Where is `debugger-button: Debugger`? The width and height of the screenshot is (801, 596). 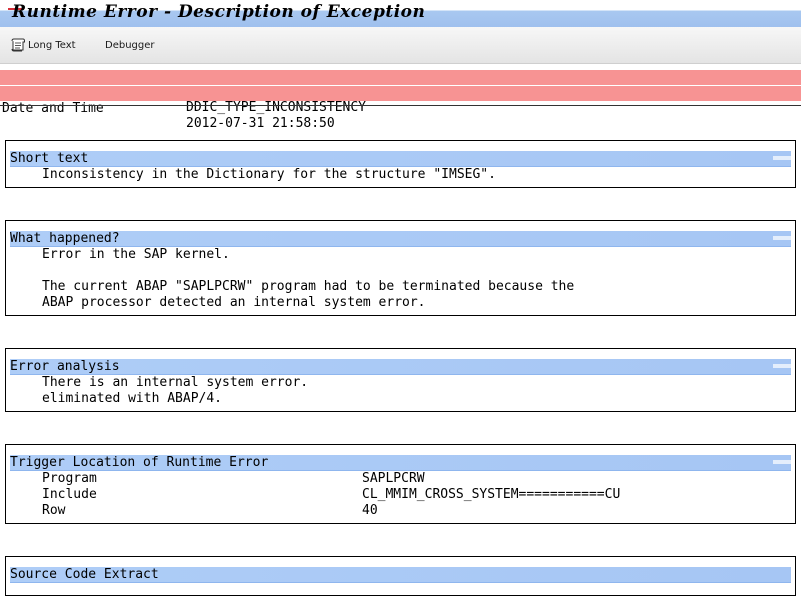
debugger-button: Debugger is located at coordinates (130, 45).